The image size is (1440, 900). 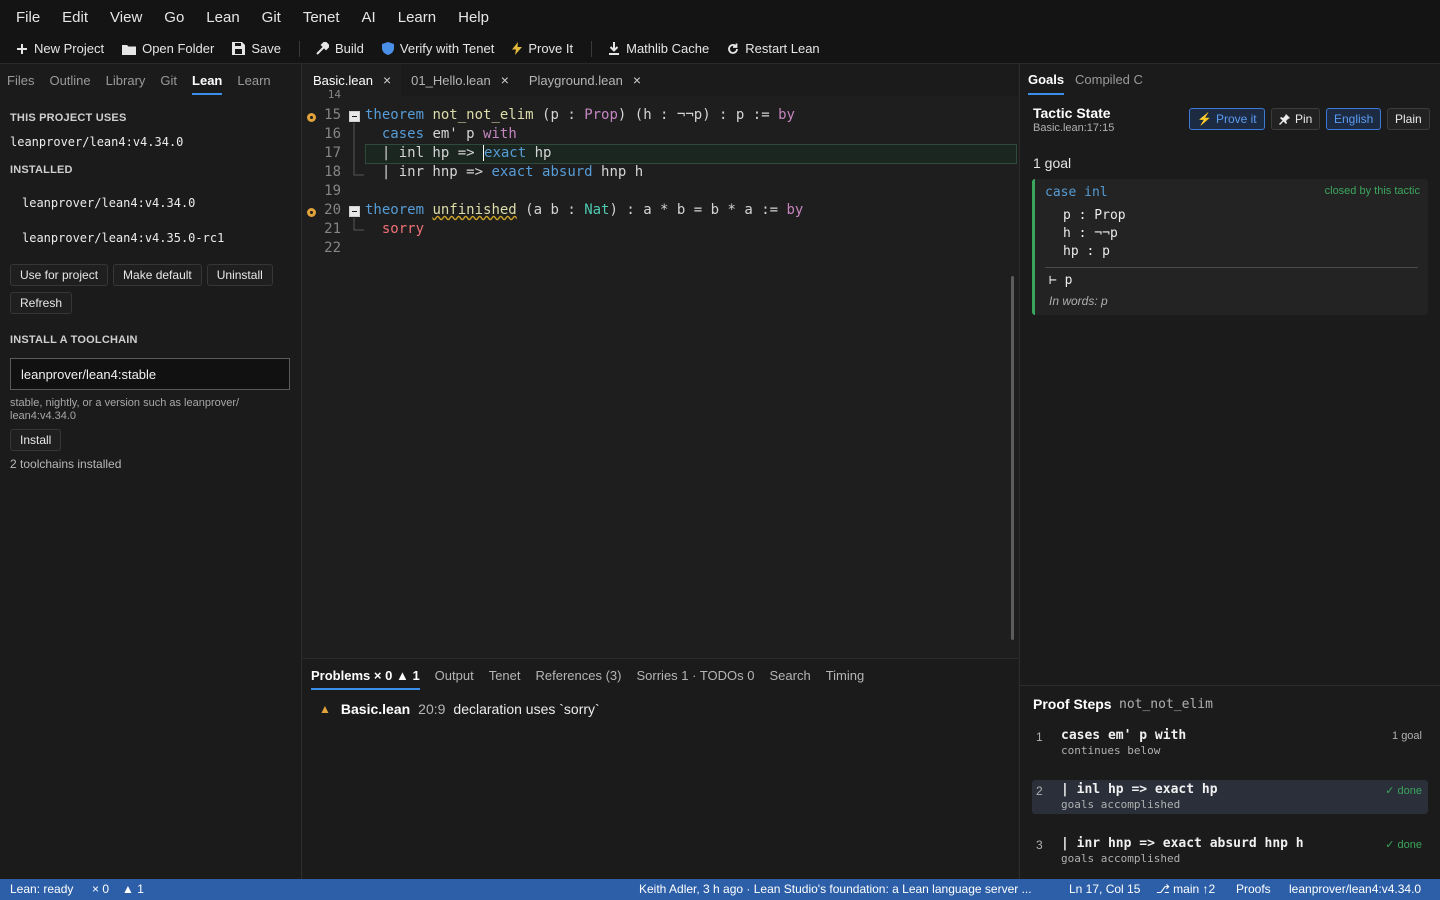 I want to click on hypothesis: hp : p, so click(x=1086, y=251).